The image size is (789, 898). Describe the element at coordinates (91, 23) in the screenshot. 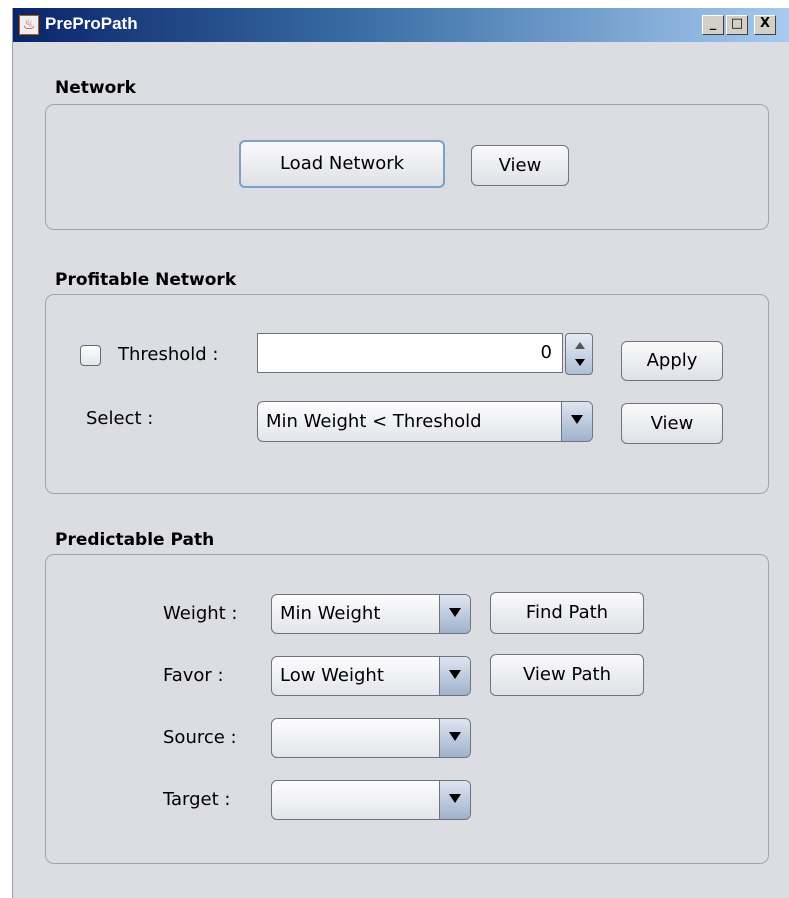

I see `window-title: PreProPath` at that location.